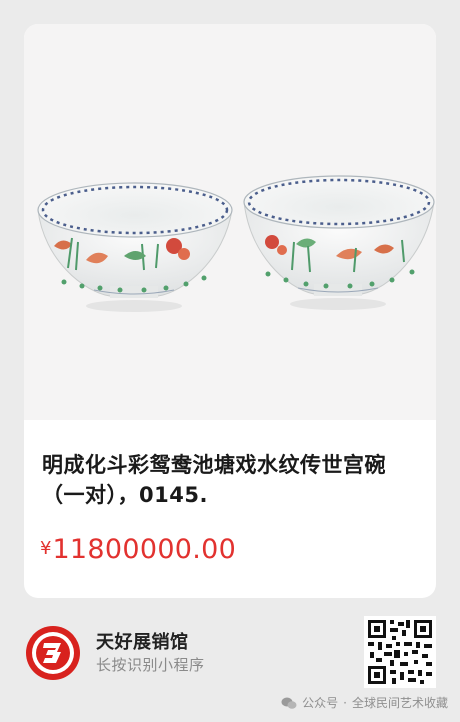 Image resolution: width=460 pixels, height=722 pixels. Describe the element at coordinates (150, 665) in the screenshot. I see `miniprogram-hint: 长按识别小程序` at that location.